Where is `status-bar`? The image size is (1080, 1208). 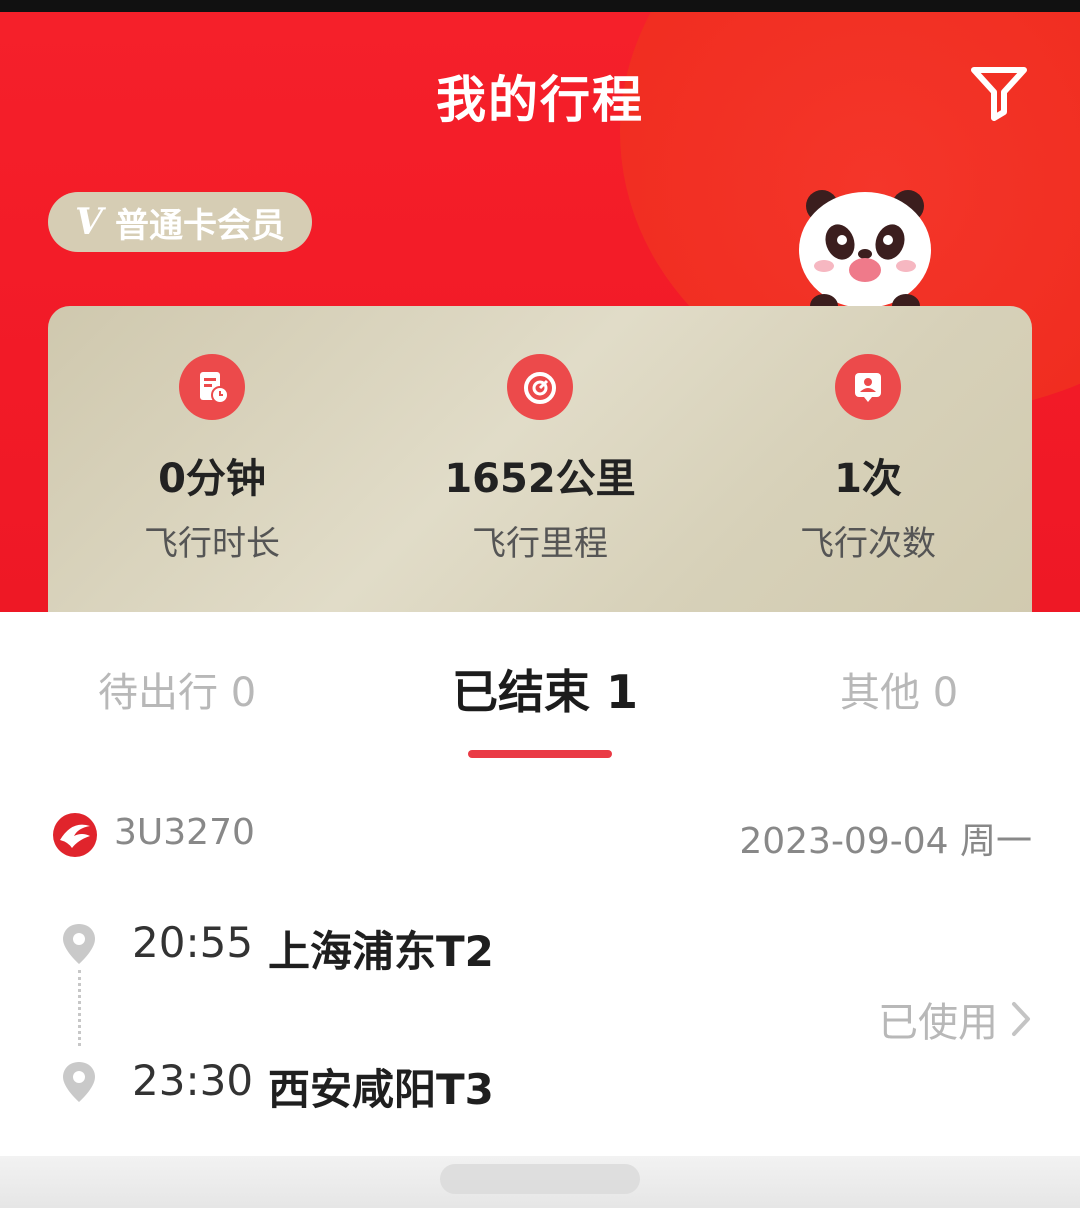 status-bar is located at coordinates (540, 6).